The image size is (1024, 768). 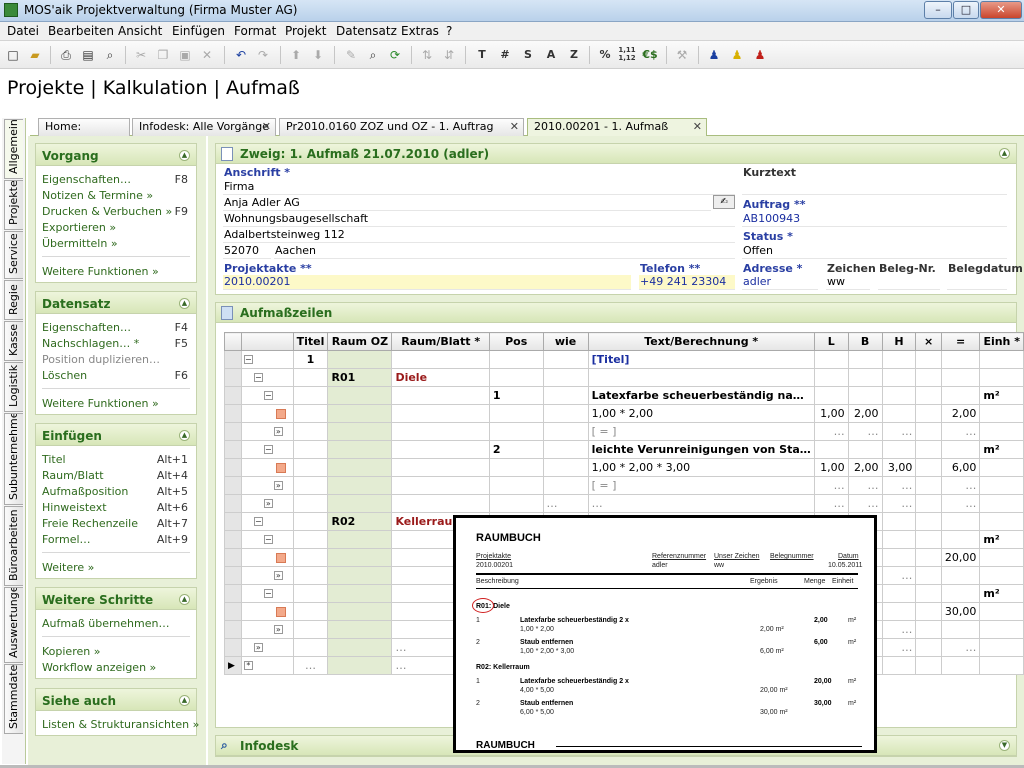 What do you see at coordinates (724, 202) in the screenshot?
I see `lookup-icon: ✍` at bounding box center [724, 202].